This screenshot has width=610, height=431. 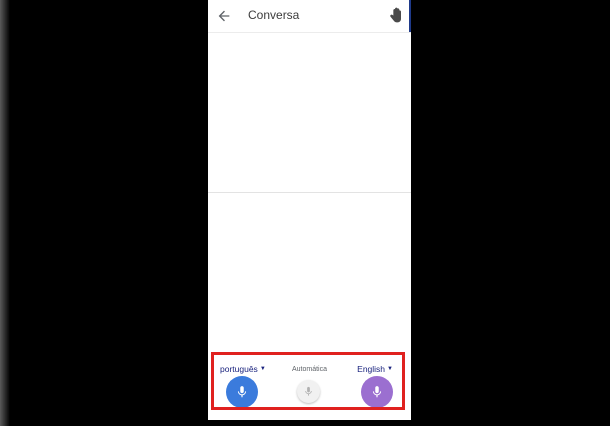 I want to click on hand-icon, so click(x=395, y=15).